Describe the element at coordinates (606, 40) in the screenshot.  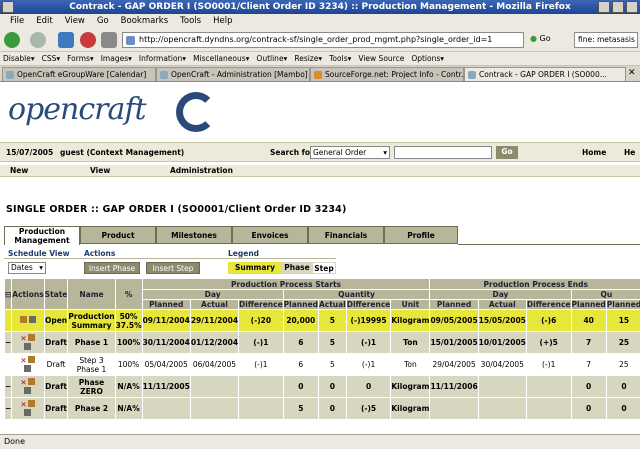
I see `web-search-input: fine: metasasis` at that location.